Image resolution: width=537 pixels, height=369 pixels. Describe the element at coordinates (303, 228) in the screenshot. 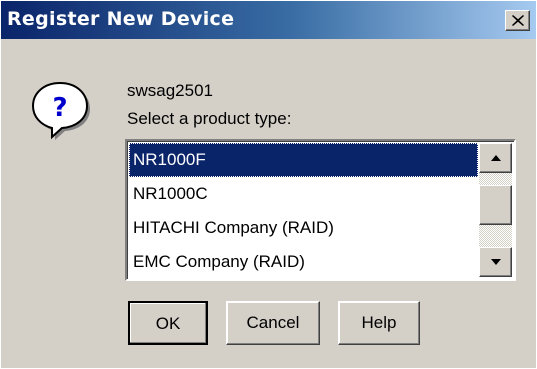

I see `list-item-hitachi: HITACHI Company (RAID)` at that location.